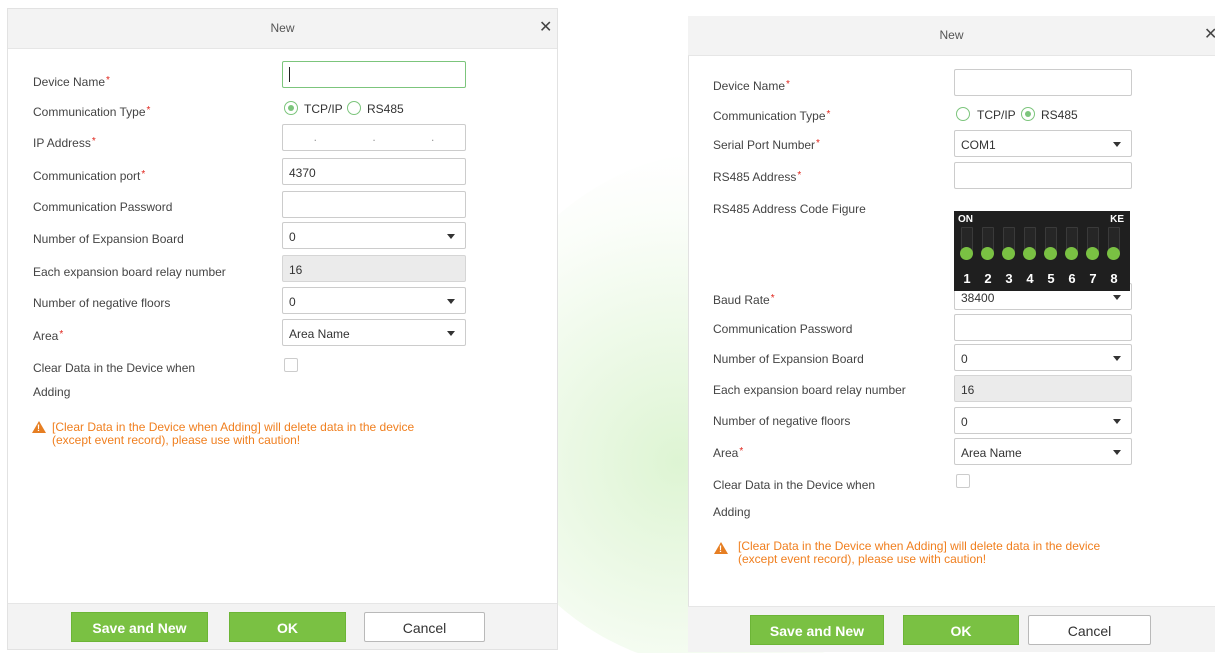 The height and width of the screenshot is (653, 1215). What do you see at coordinates (129, 272) in the screenshot?
I see `relay-number-label: Each expansion board relay number` at bounding box center [129, 272].